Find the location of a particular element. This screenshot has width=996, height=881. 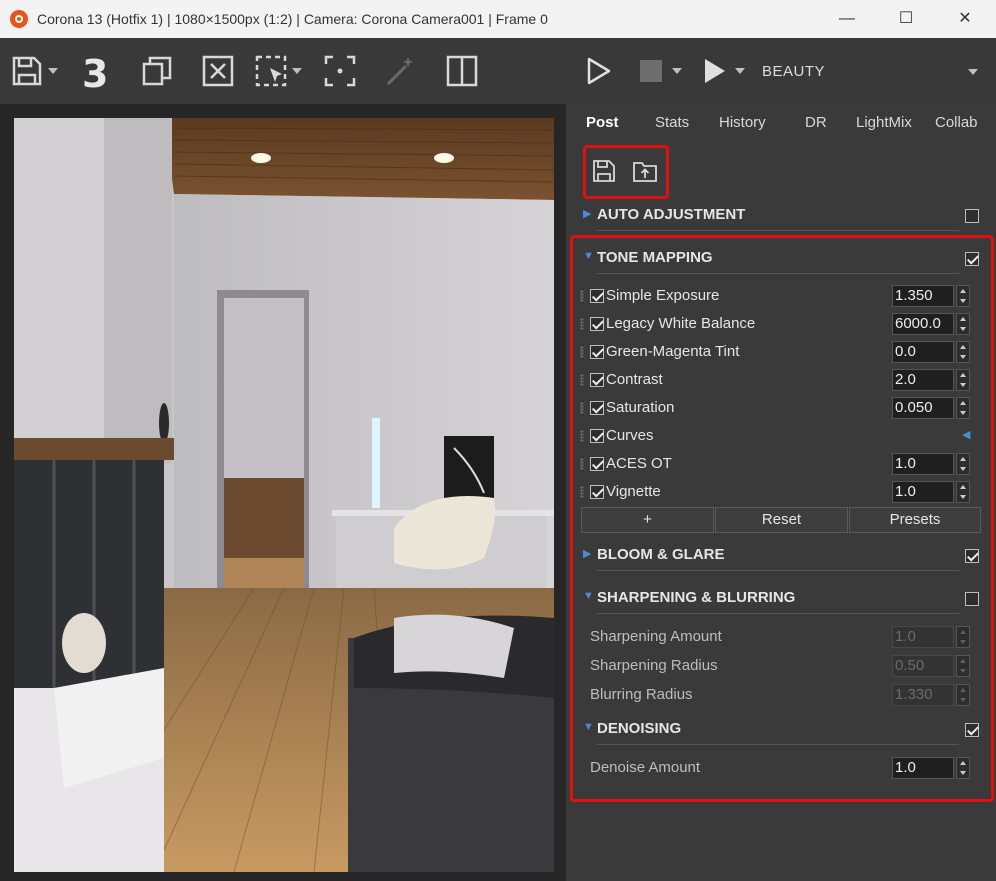

setting-value-spinner: 0.50 is located at coordinates (931, 666).